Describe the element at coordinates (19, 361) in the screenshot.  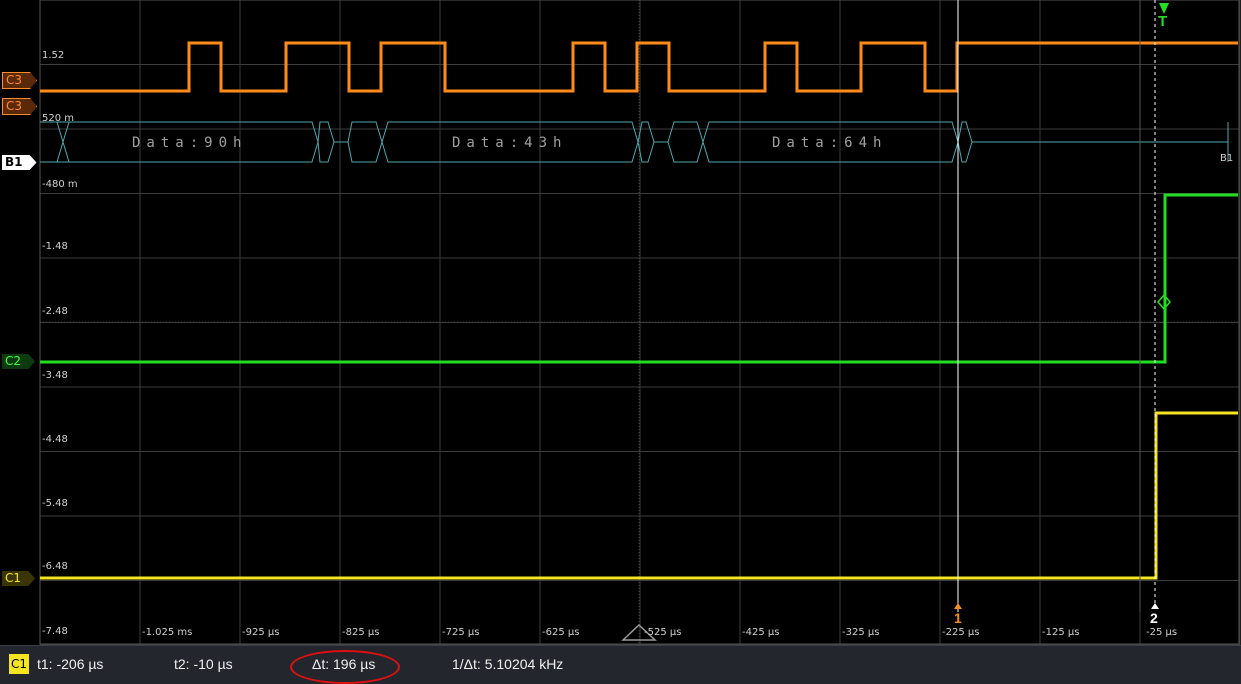
I see `c2-tag: C2` at that location.